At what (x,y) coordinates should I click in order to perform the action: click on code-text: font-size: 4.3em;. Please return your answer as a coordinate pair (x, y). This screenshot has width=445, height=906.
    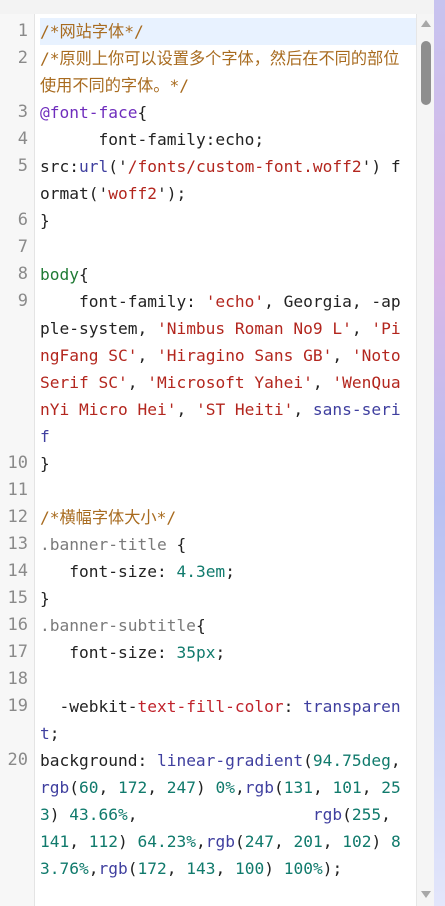
    Looking at the image, I should click on (228, 571).